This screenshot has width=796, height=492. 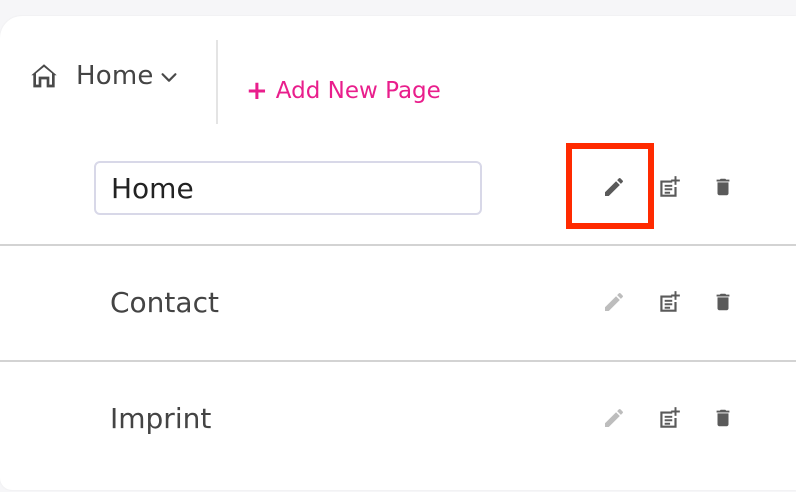 What do you see at coordinates (161, 418) in the screenshot?
I see `page-name: Imprint` at bounding box center [161, 418].